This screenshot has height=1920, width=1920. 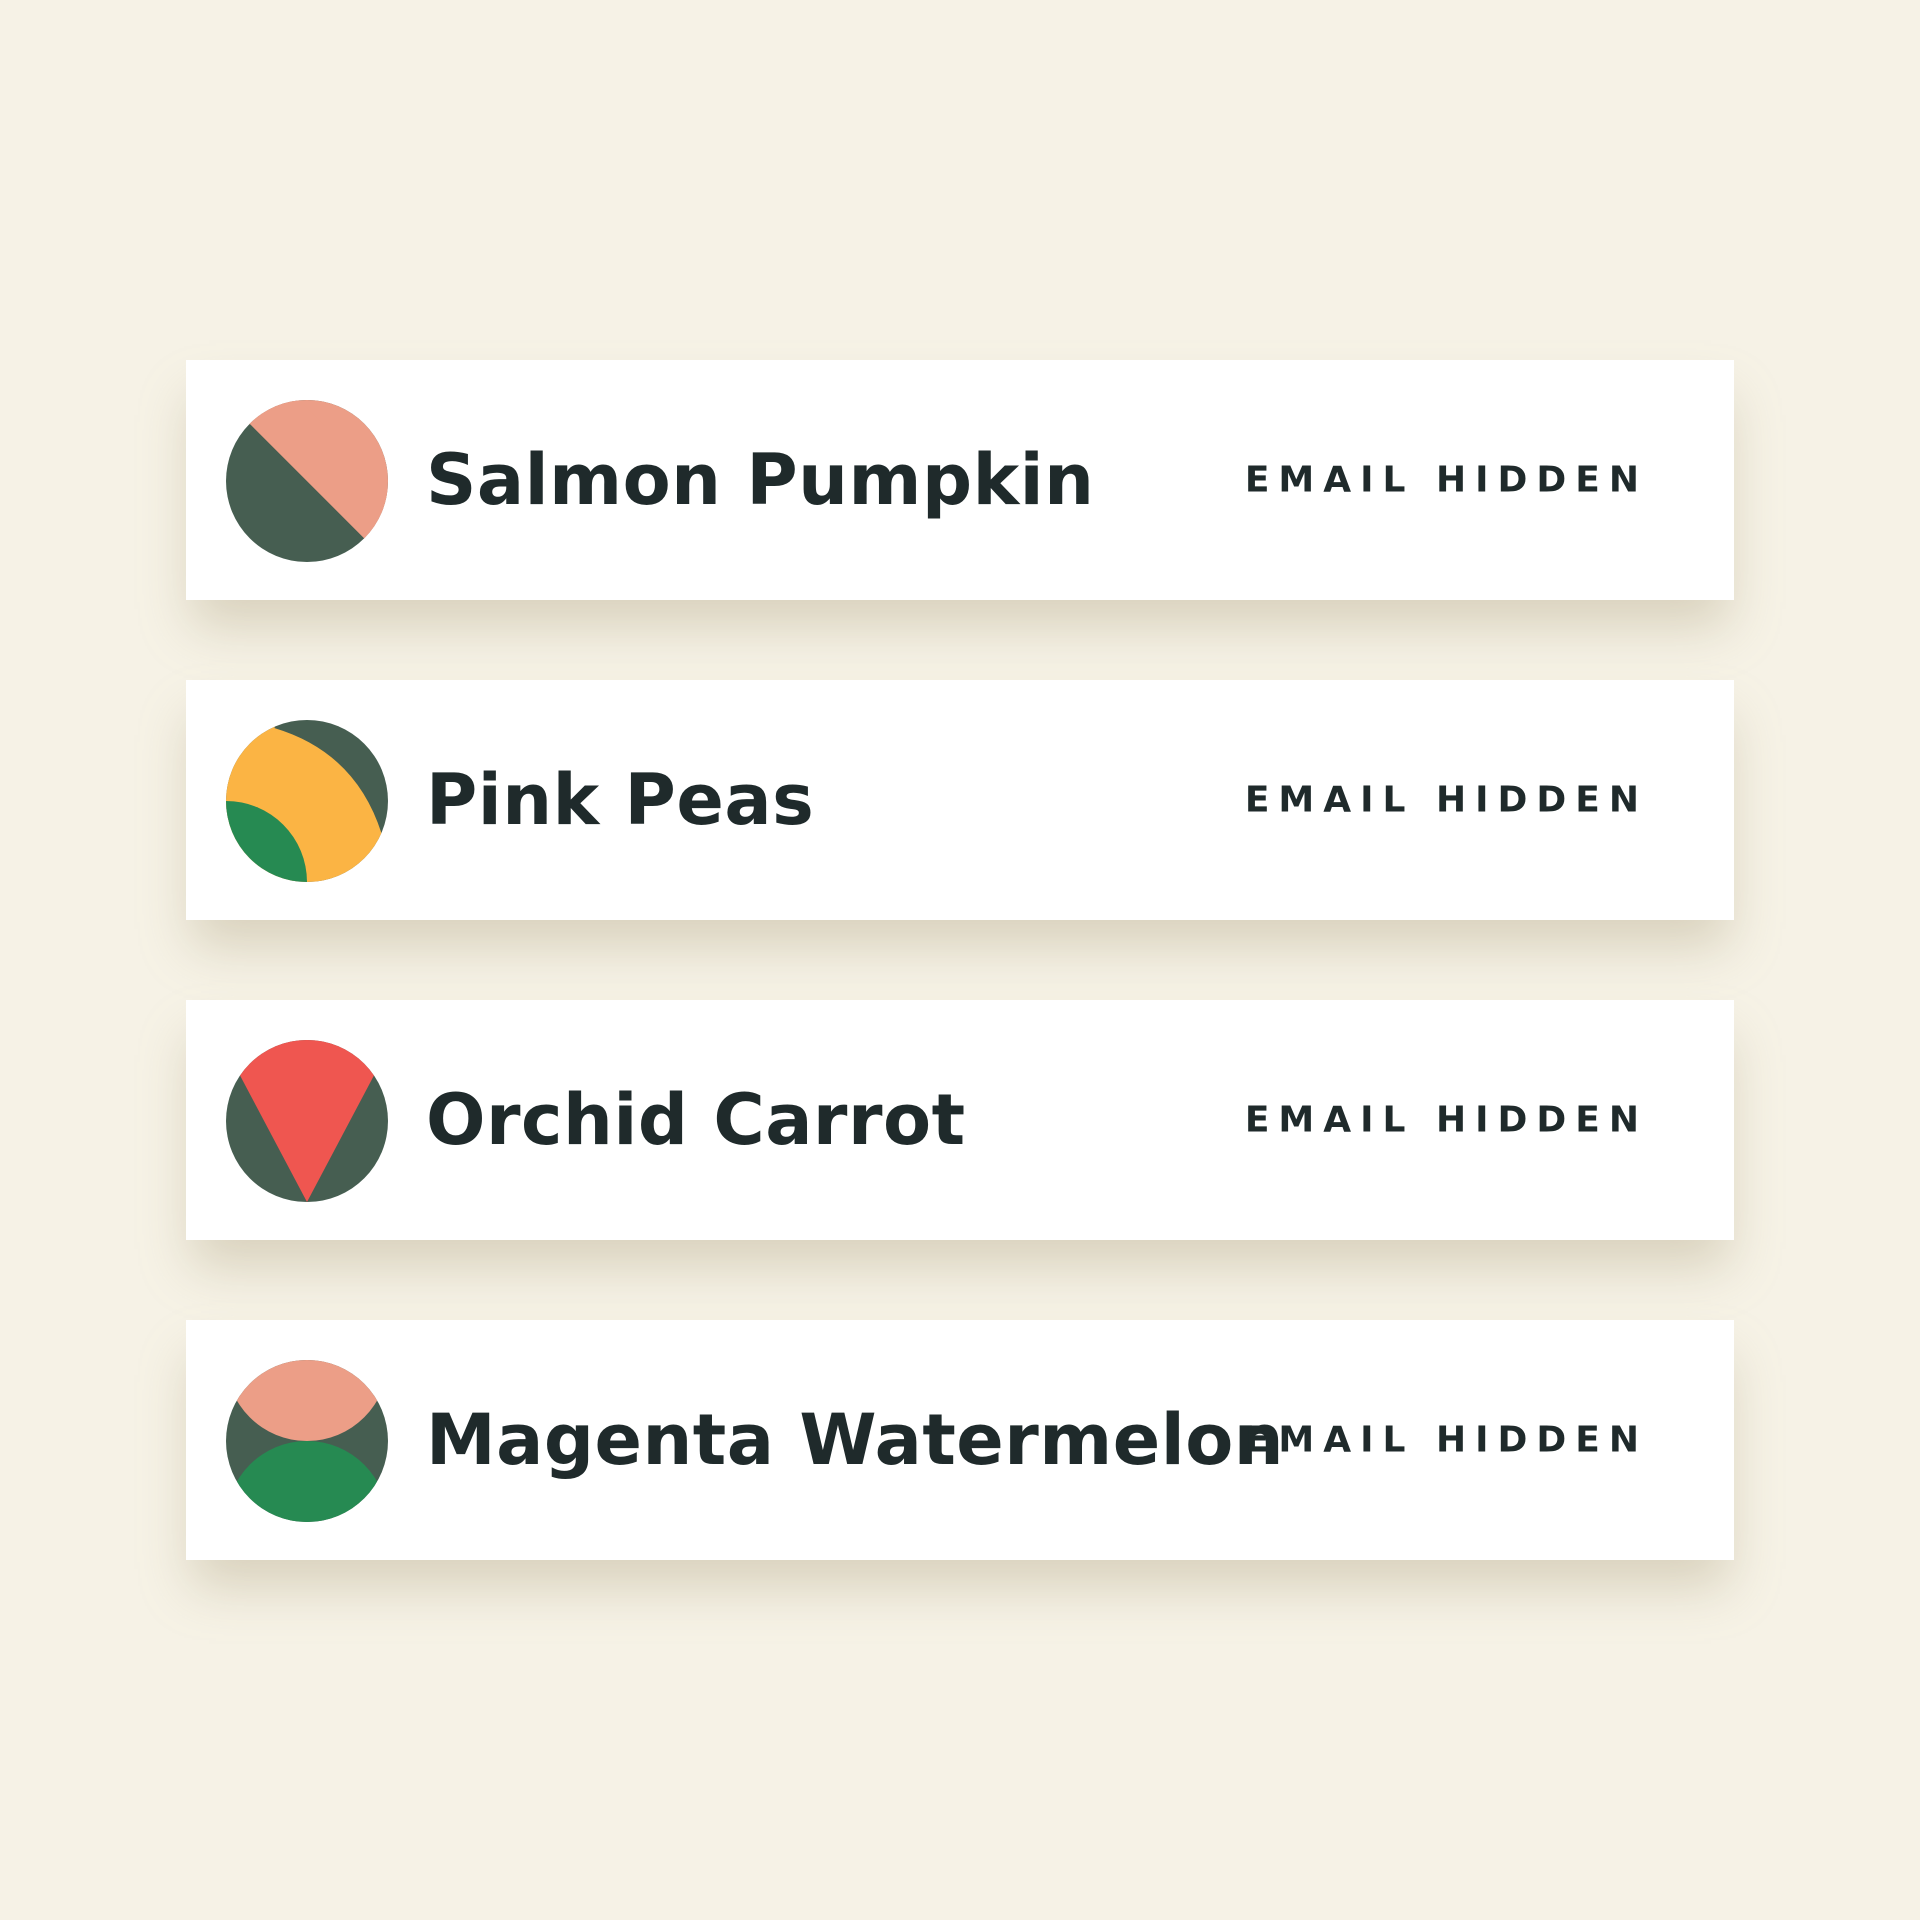 I want to click on pink-peas-avatar-icon, so click(x=307, y=801).